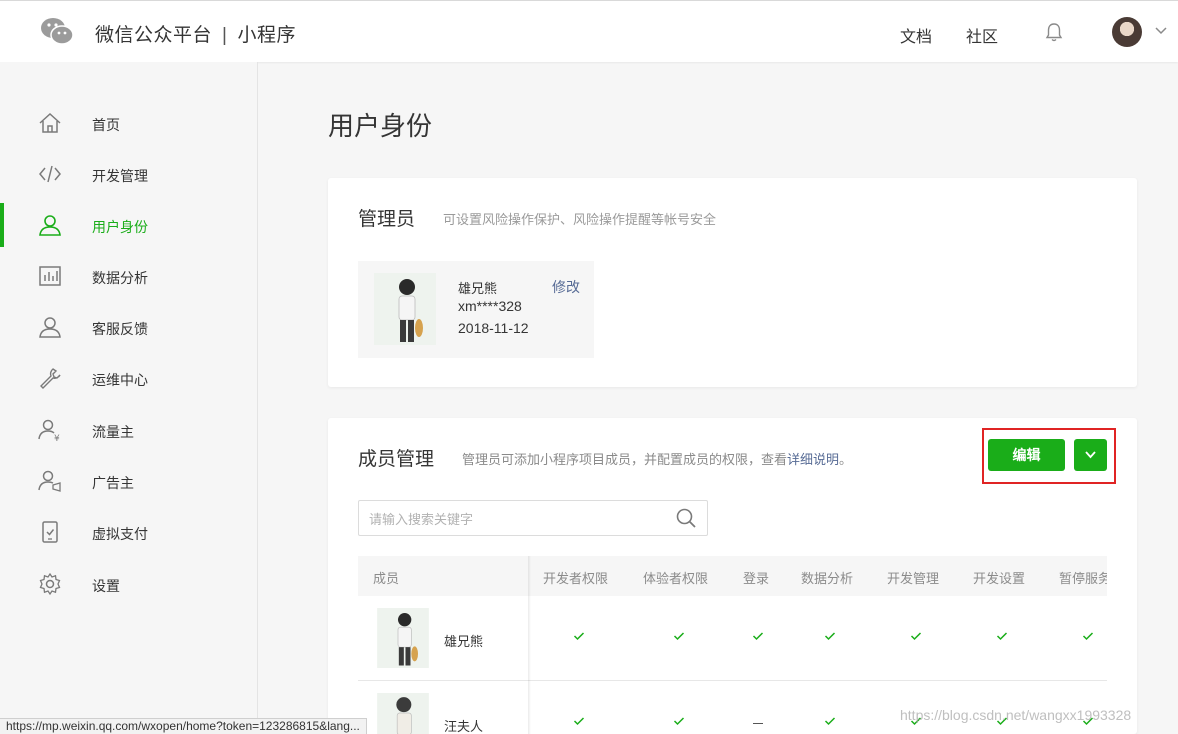 The width and height of the screenshot is (1178, 734). I want to click on table-header: 成员 开发者权限 体验者权限 登录 数据分析 开发管理 开发设置 暂停服务, so click(732, 576).